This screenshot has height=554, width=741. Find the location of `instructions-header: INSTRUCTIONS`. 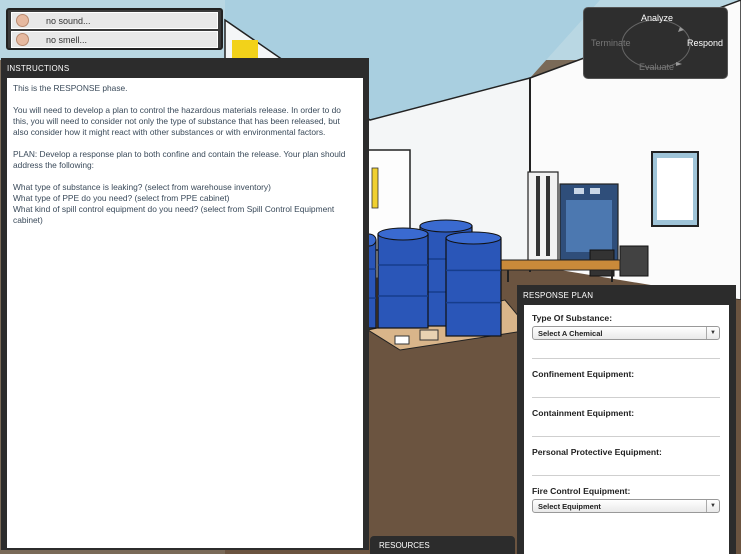

instructions-header: INSTRUCTIONS is located at coordinates (185, 67).